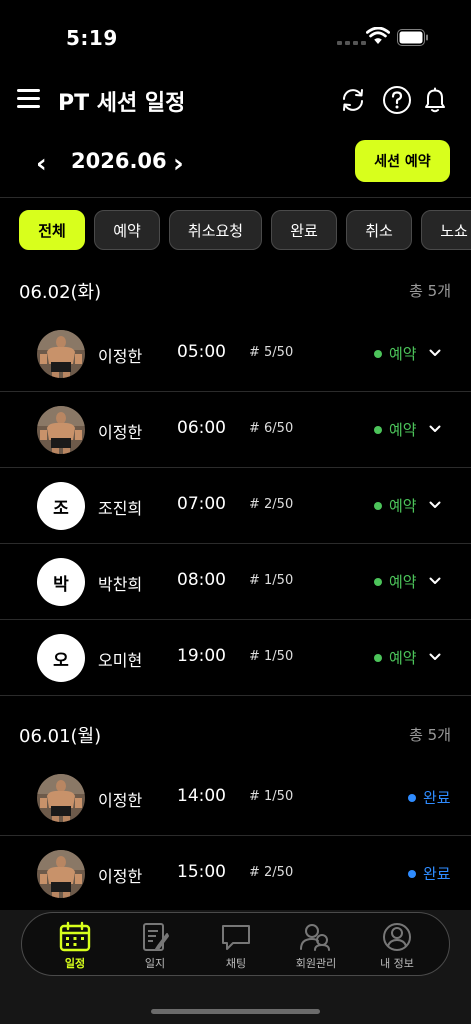  Describe the element at coordinates (235, 874) in the screenshot. I see `session-row: 이정한 15:00 # 2/50 완료` at that location.